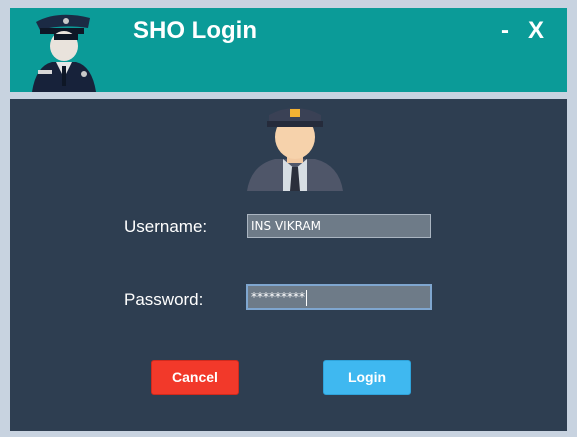 This screenshot has height=437, width=577. What do you see at coordinates (339, 226) in the screenshot?
I see `username-input: INS VIKRAM` at bounding box center [339, 226].